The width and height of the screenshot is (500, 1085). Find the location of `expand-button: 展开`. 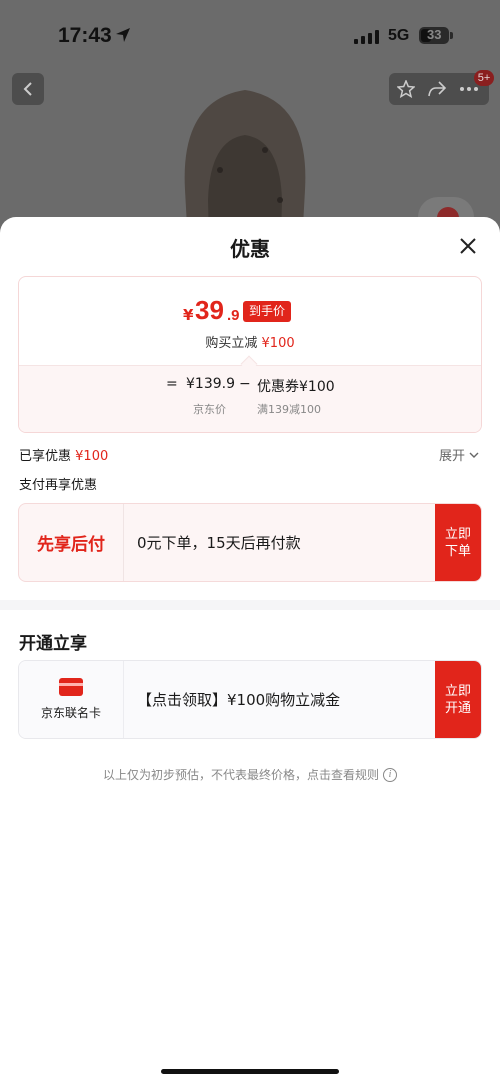

expand-button: 展开 is located at coordinates (459, 454).